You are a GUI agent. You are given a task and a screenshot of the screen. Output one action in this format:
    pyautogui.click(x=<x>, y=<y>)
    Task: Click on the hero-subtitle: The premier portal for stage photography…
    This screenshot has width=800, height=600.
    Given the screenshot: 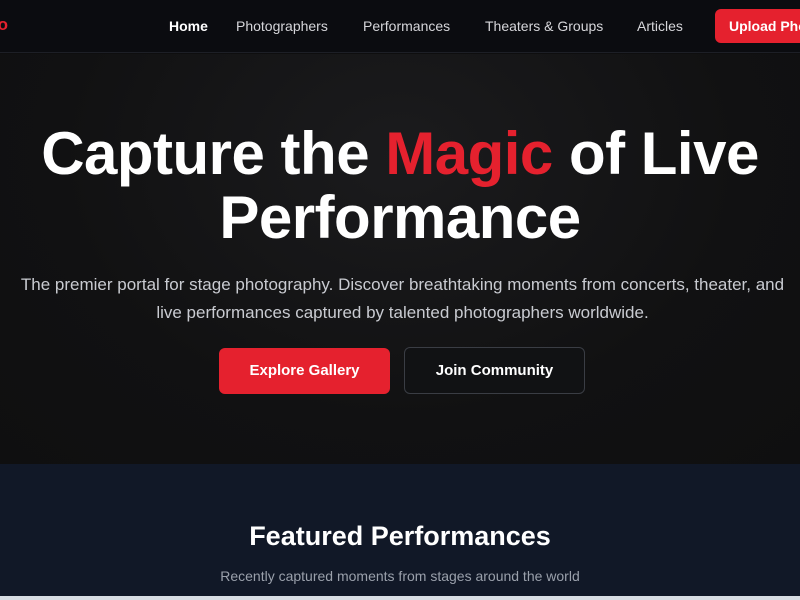 What is the action you would take?
    pyautogui.click(x=402, y=298)
    